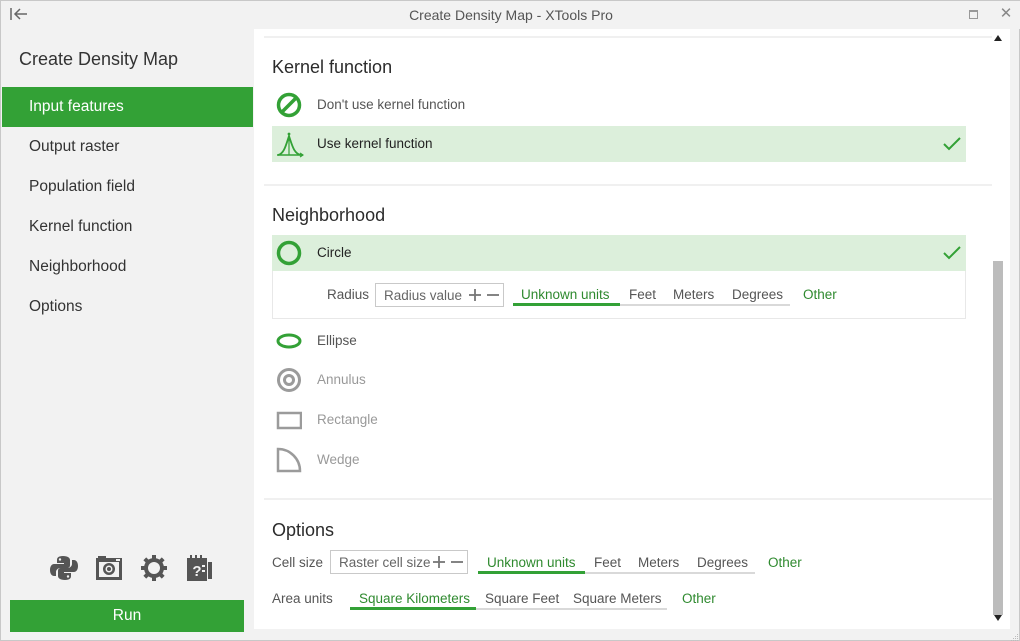 The image size is (1020, 641). I want to click on radius-input, so click(421, 295).